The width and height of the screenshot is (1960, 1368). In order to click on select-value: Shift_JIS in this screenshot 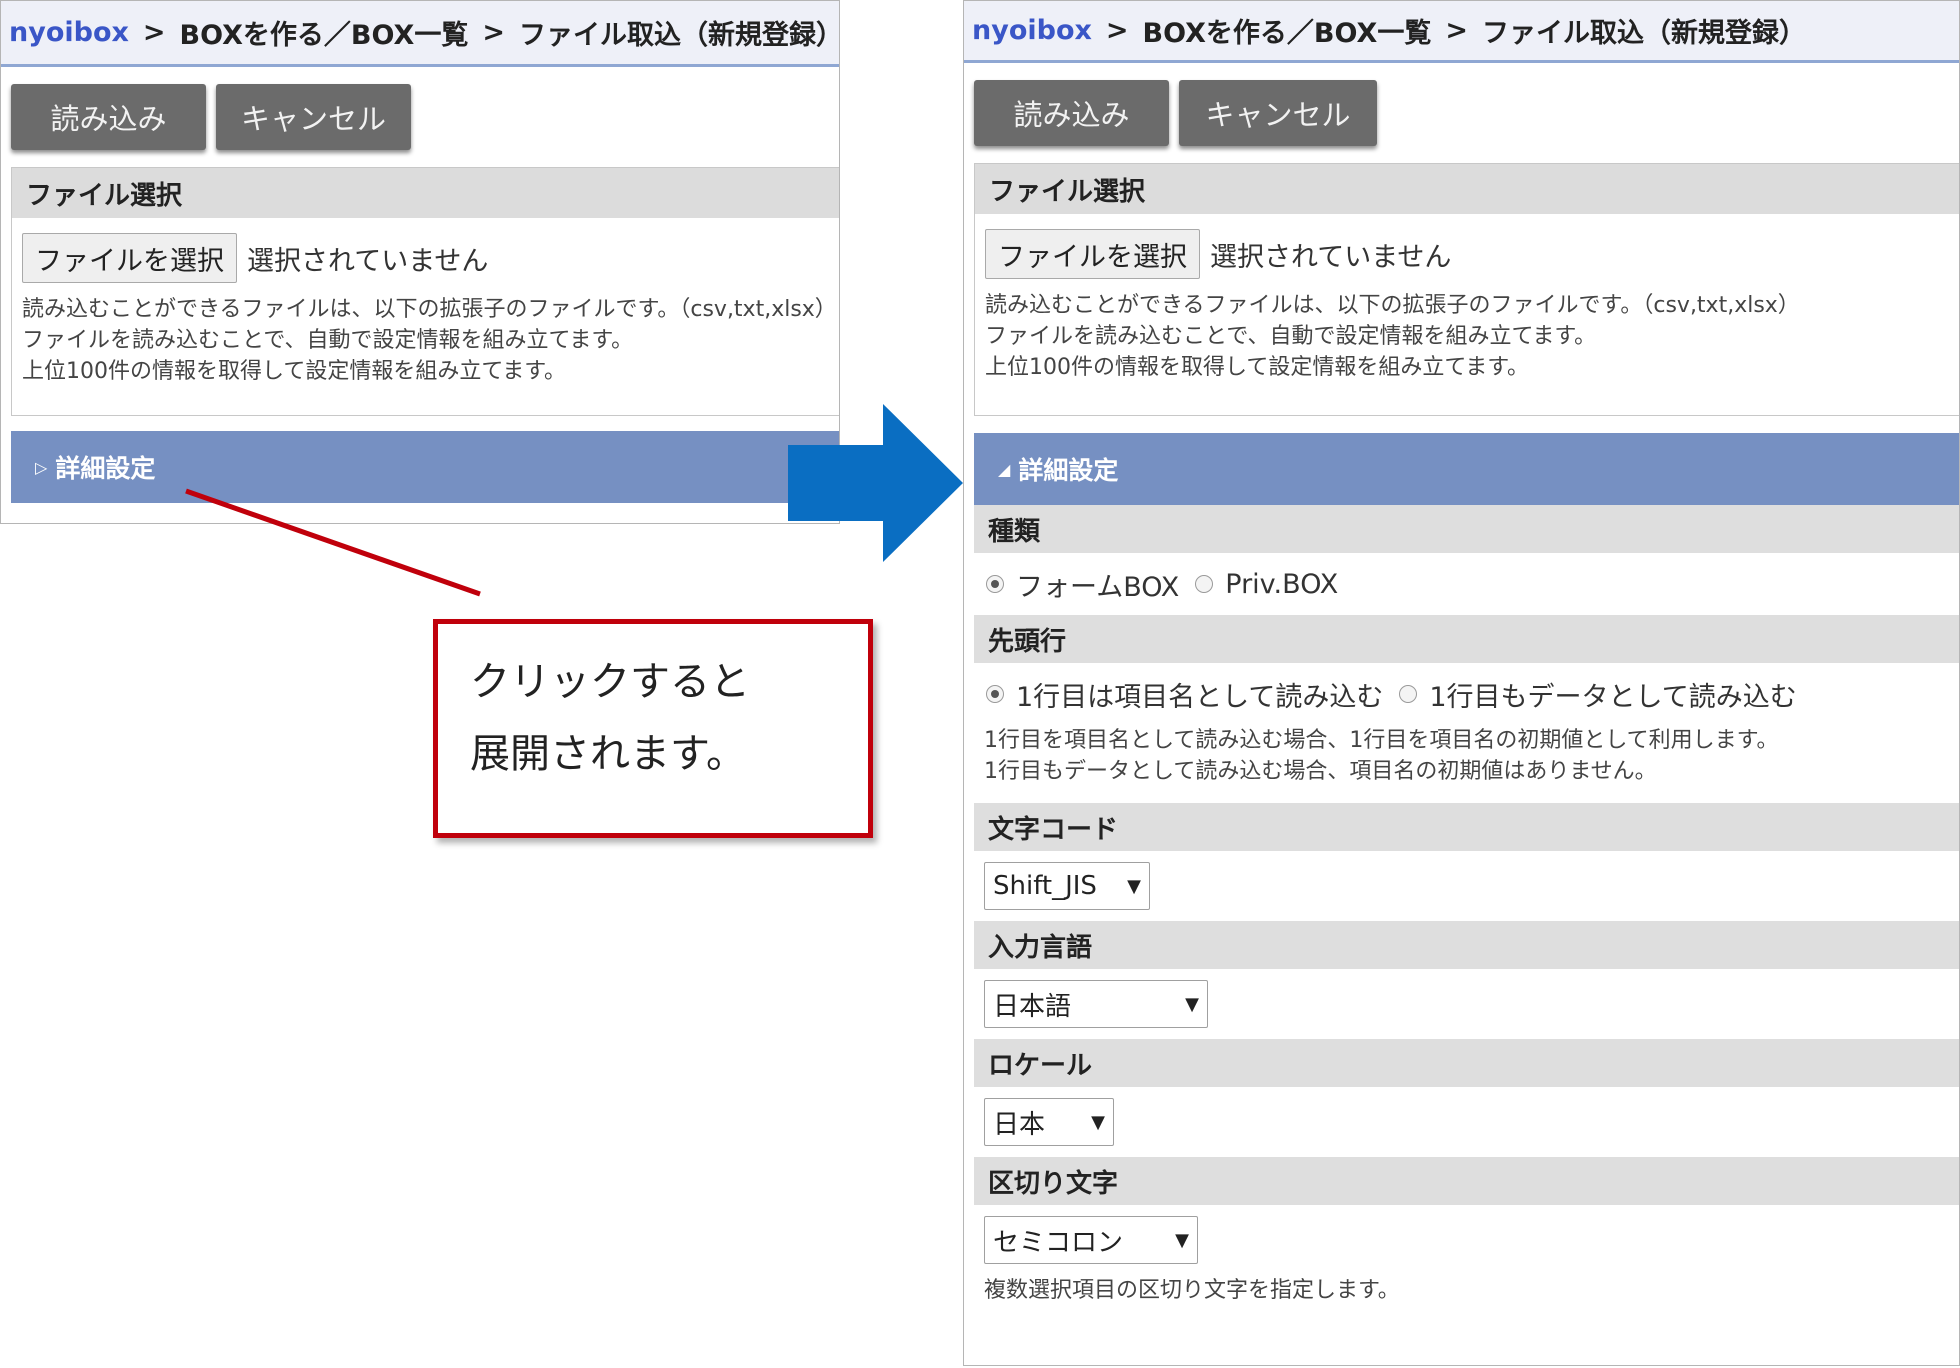, I will do `click(1045, 886)`.